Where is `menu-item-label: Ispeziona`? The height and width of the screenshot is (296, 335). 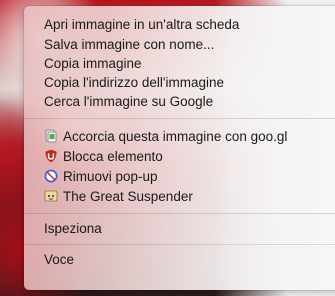 menu-item-label: Ispeziona is located at coordinates (73, 228).